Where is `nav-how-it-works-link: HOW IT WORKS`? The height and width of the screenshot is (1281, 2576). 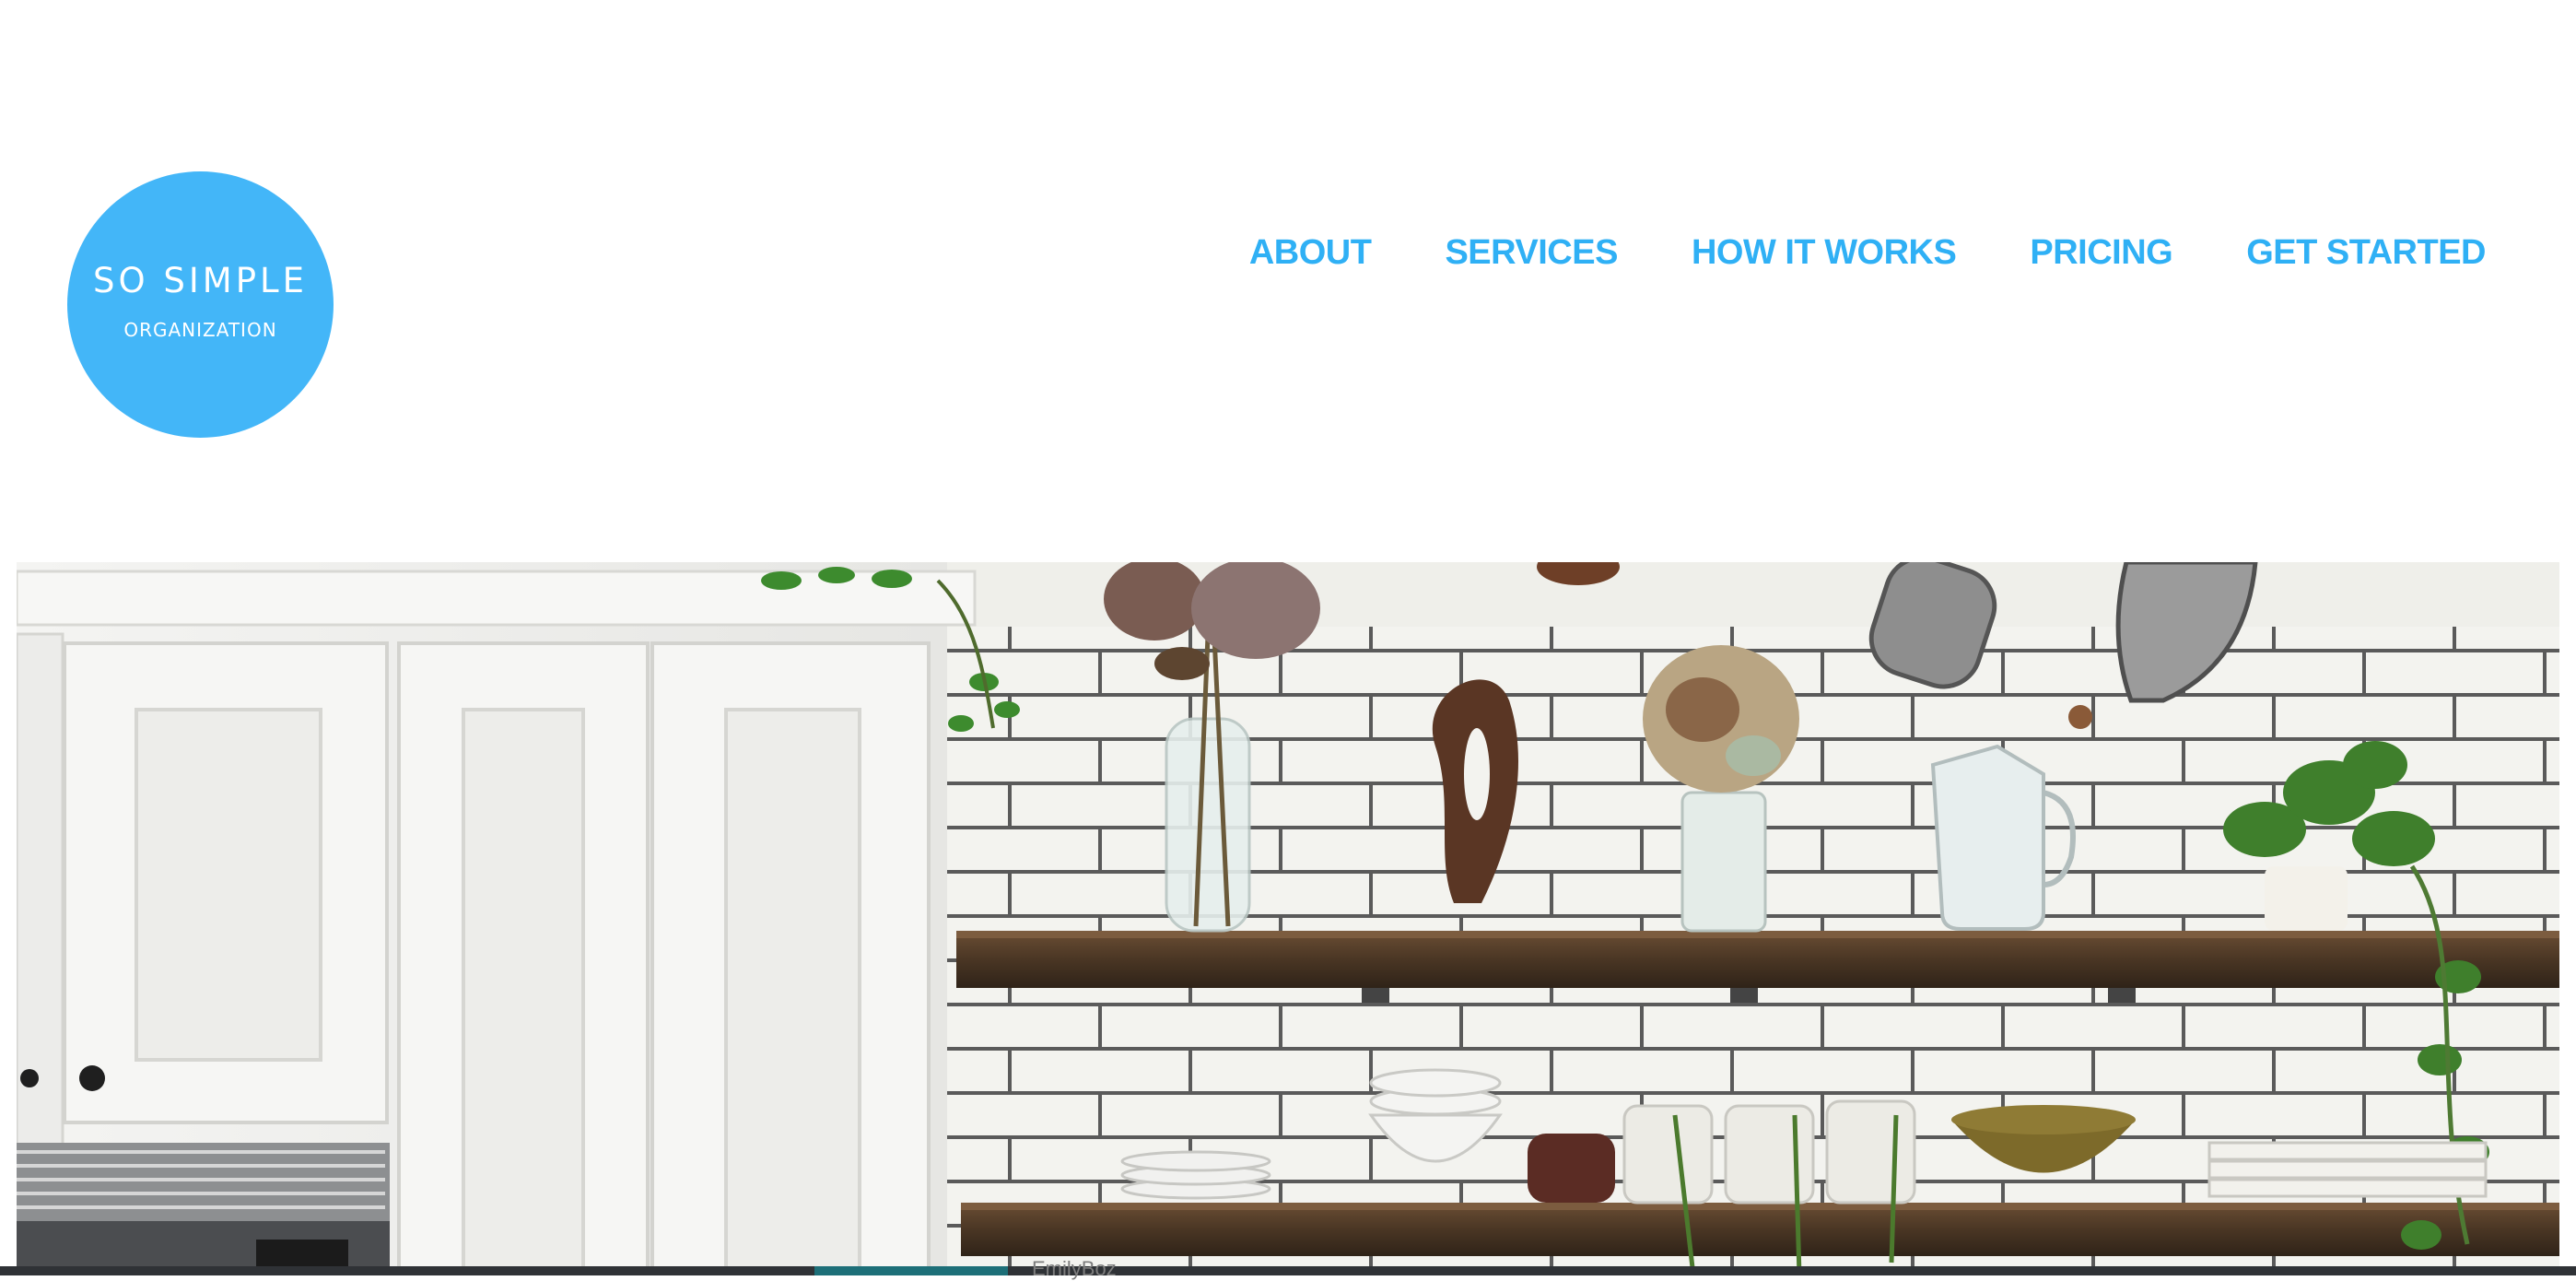 nav-how-it-works-link: HOW IT WORKS is located at coordinates (1824, 253).